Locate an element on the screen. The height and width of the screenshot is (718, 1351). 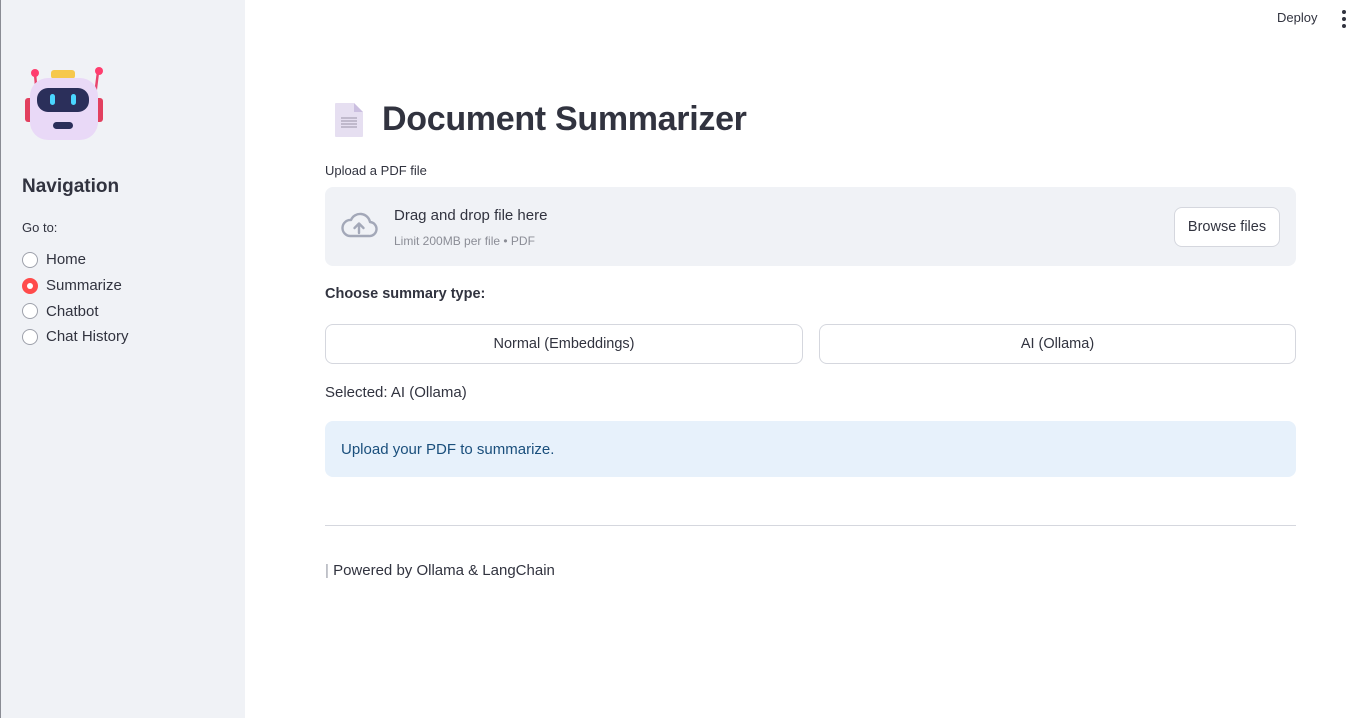
radio-label: Chatbot is located at coordinates (72, 311).